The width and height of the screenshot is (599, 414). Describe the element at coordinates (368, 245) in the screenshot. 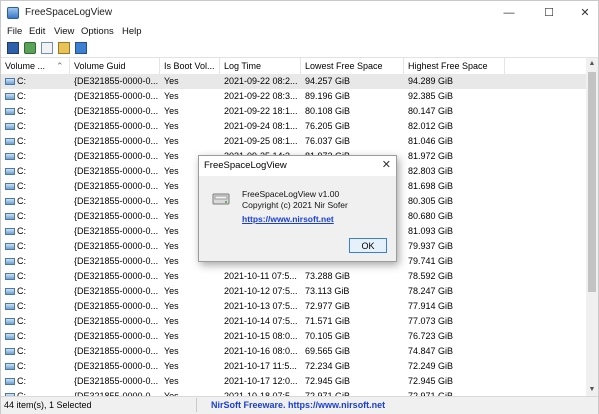

I see `ok-button: OK` at that location.